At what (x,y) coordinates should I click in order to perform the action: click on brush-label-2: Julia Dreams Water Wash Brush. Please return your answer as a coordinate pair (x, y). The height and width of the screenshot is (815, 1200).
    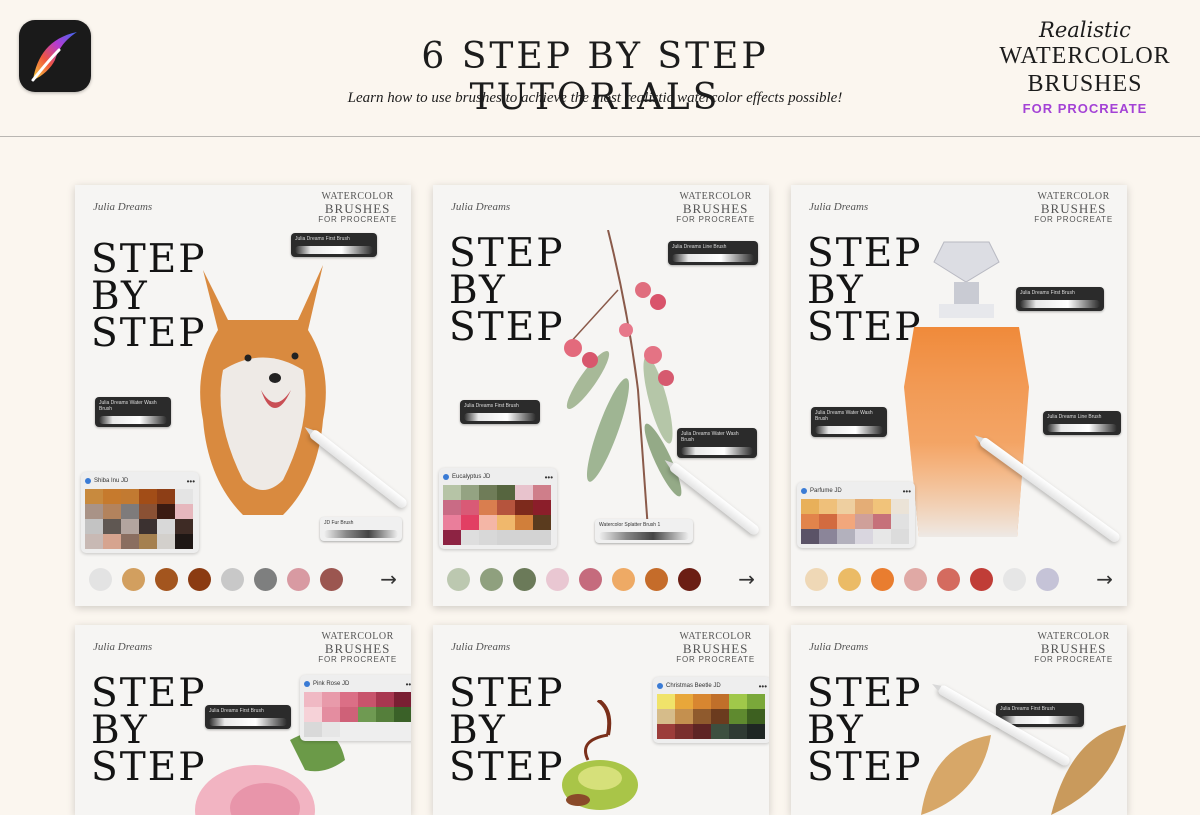
    Looking at the image, I should click on (133, 412).